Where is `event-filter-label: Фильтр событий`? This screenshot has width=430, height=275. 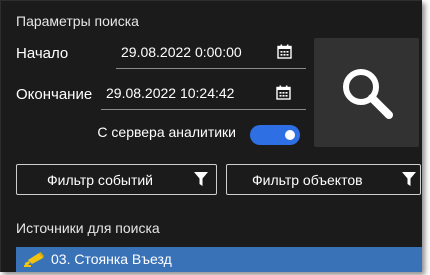
event-filter-label: Фильтр событий is located at coordinates (100, 180).